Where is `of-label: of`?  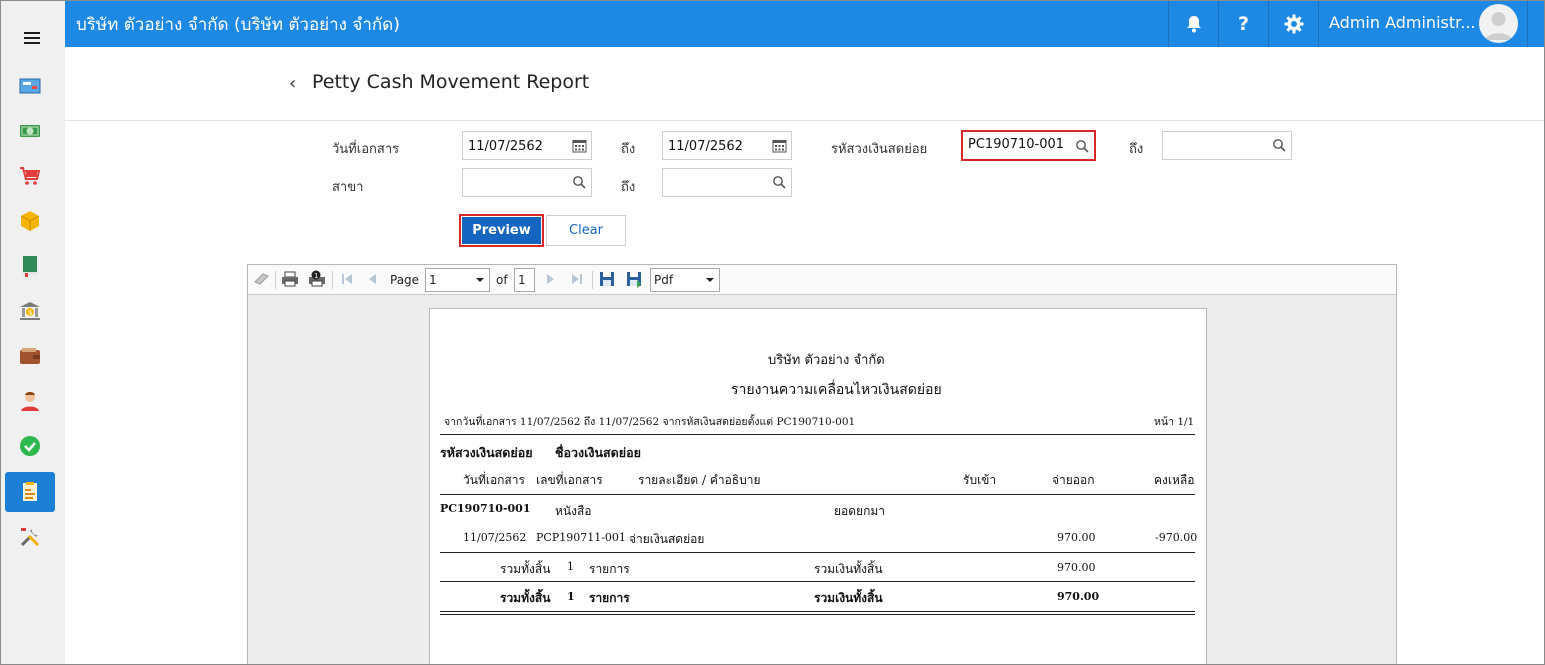 of-label: of is located at coordinates (502, 280).